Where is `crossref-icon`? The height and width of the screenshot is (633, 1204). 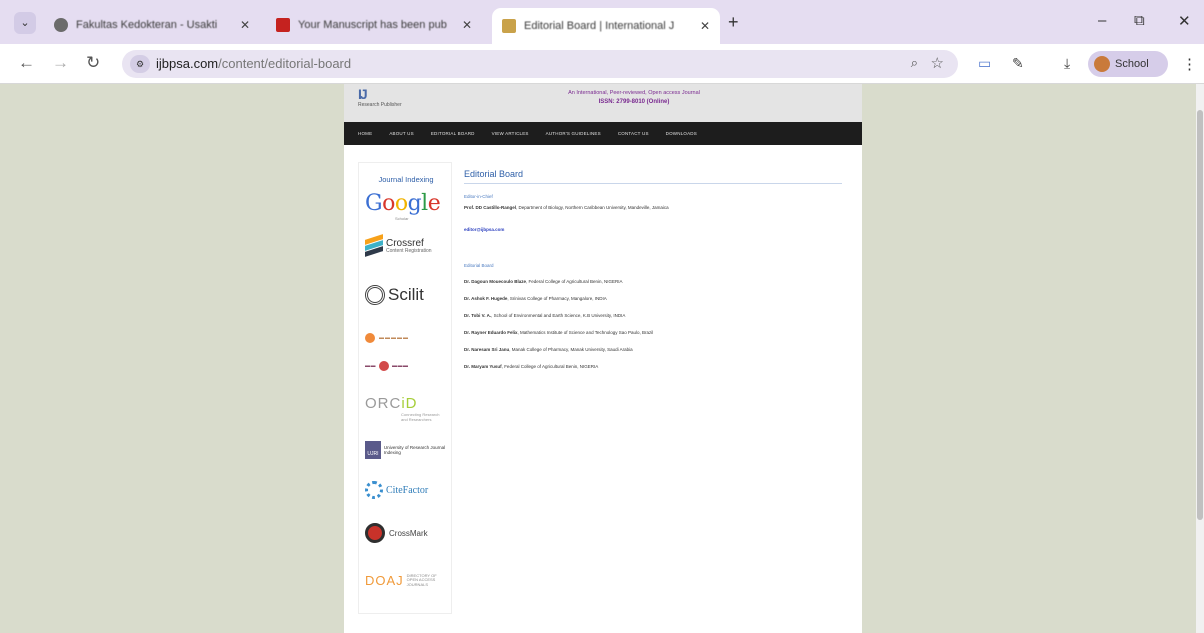 crossref-icon is located at coordinates (374, 245).